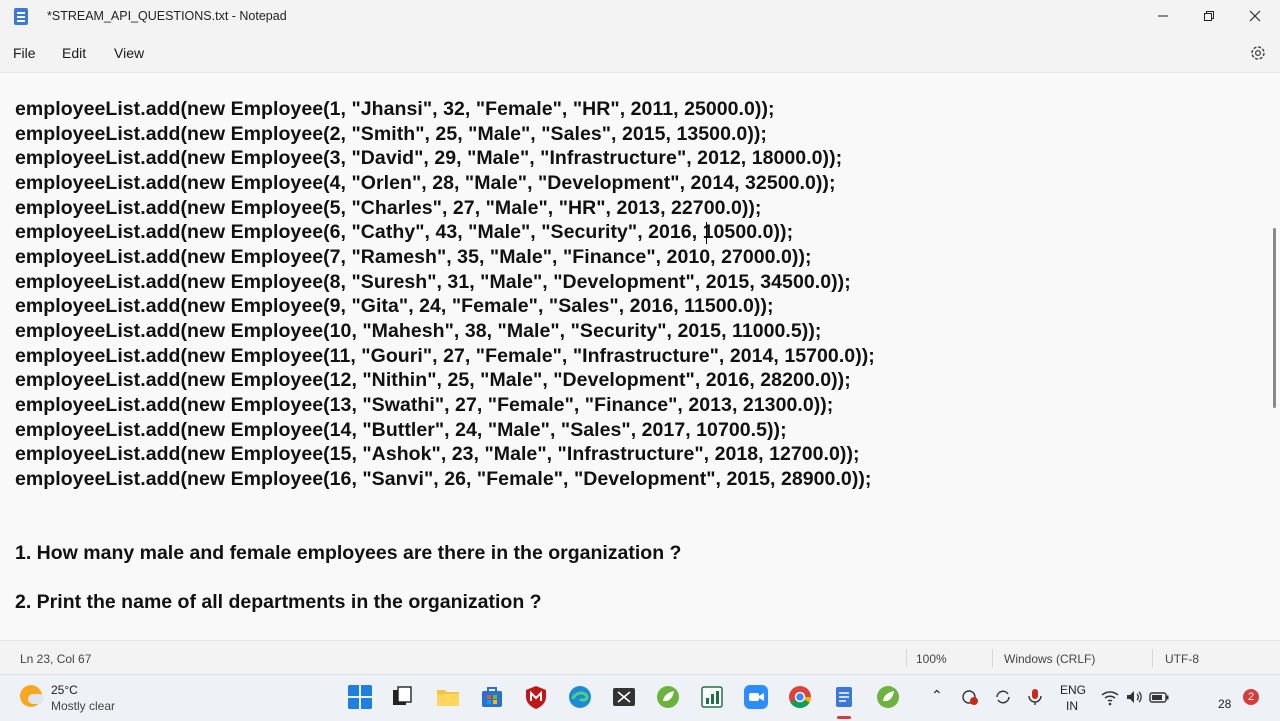 This screenshot has height=721, width=1280. What do you see at coordinates (1159, 697) in the screenshot?
I see `battery-icon` at bounding box center [1159, 697].